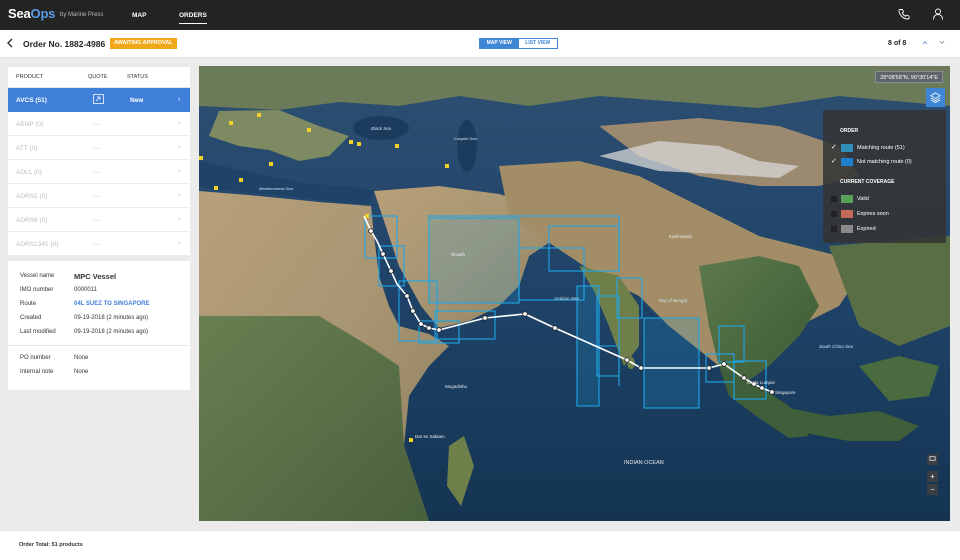  Describe the element at coordinates (31, 318) in the screenshot. I see `created-label: Created` at that location.